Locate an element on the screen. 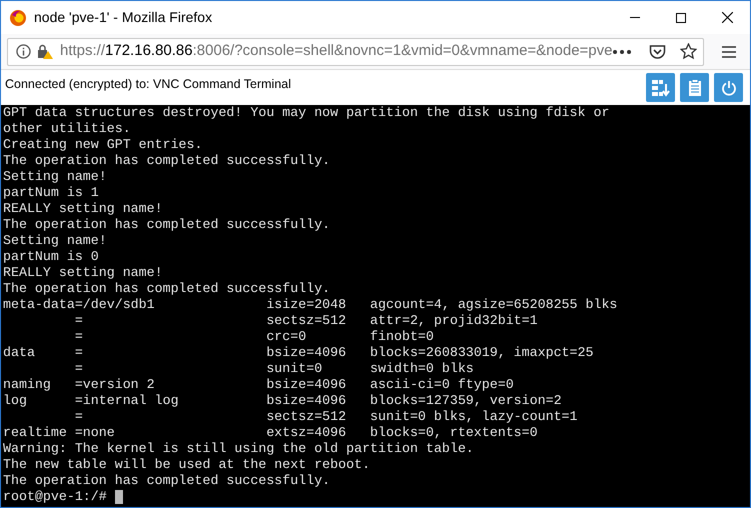  terminal-line: realtime =none extsz=4096 blocks=0, rtextents=0 is located at coordinates (271, 433).